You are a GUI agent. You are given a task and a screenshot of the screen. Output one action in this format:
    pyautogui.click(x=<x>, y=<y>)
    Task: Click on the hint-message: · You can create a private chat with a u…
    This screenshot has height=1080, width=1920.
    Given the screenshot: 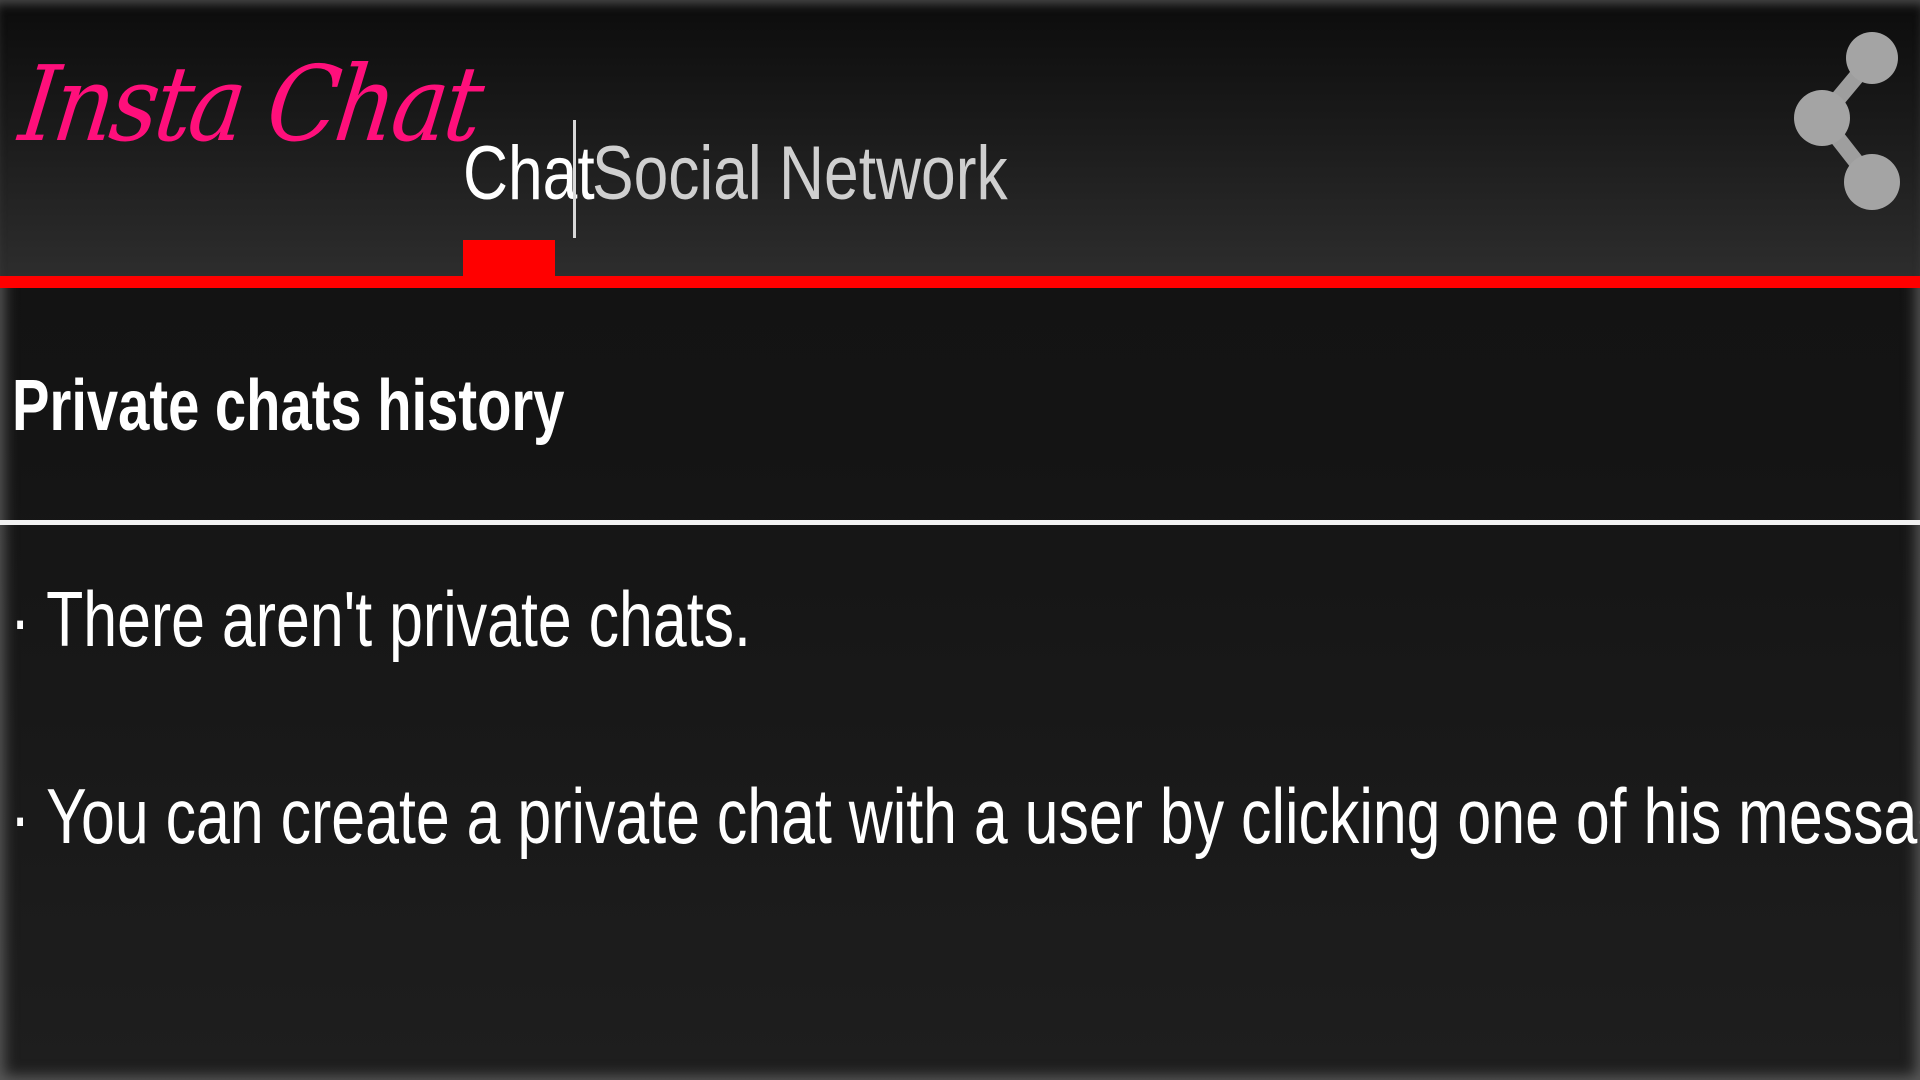 What is the action you would take?
    pyautogui.click(x=965, y=816)
    